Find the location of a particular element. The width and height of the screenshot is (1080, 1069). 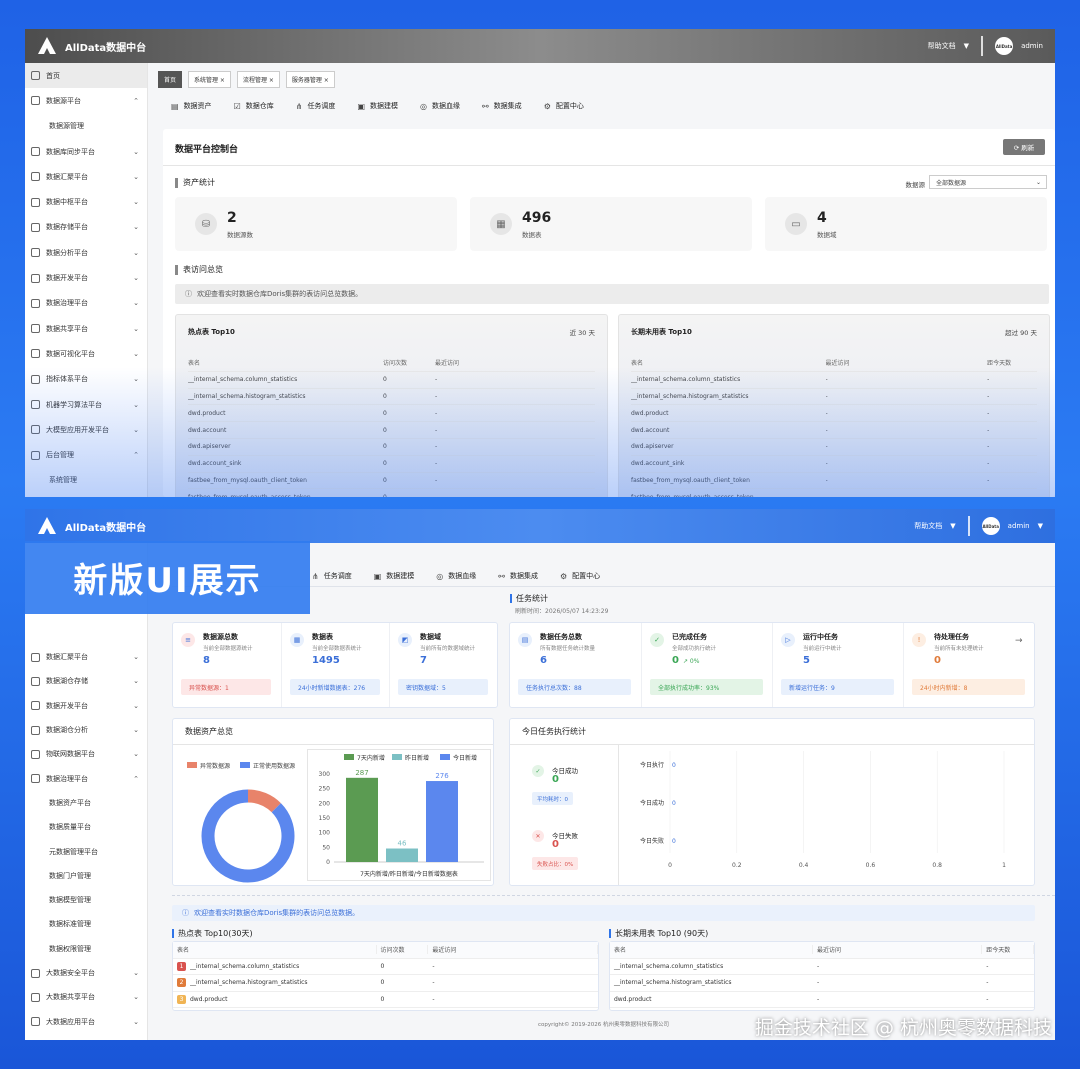

sidebar-item: 数据治理平台 ⌃ is located at coordinates (86, 778).